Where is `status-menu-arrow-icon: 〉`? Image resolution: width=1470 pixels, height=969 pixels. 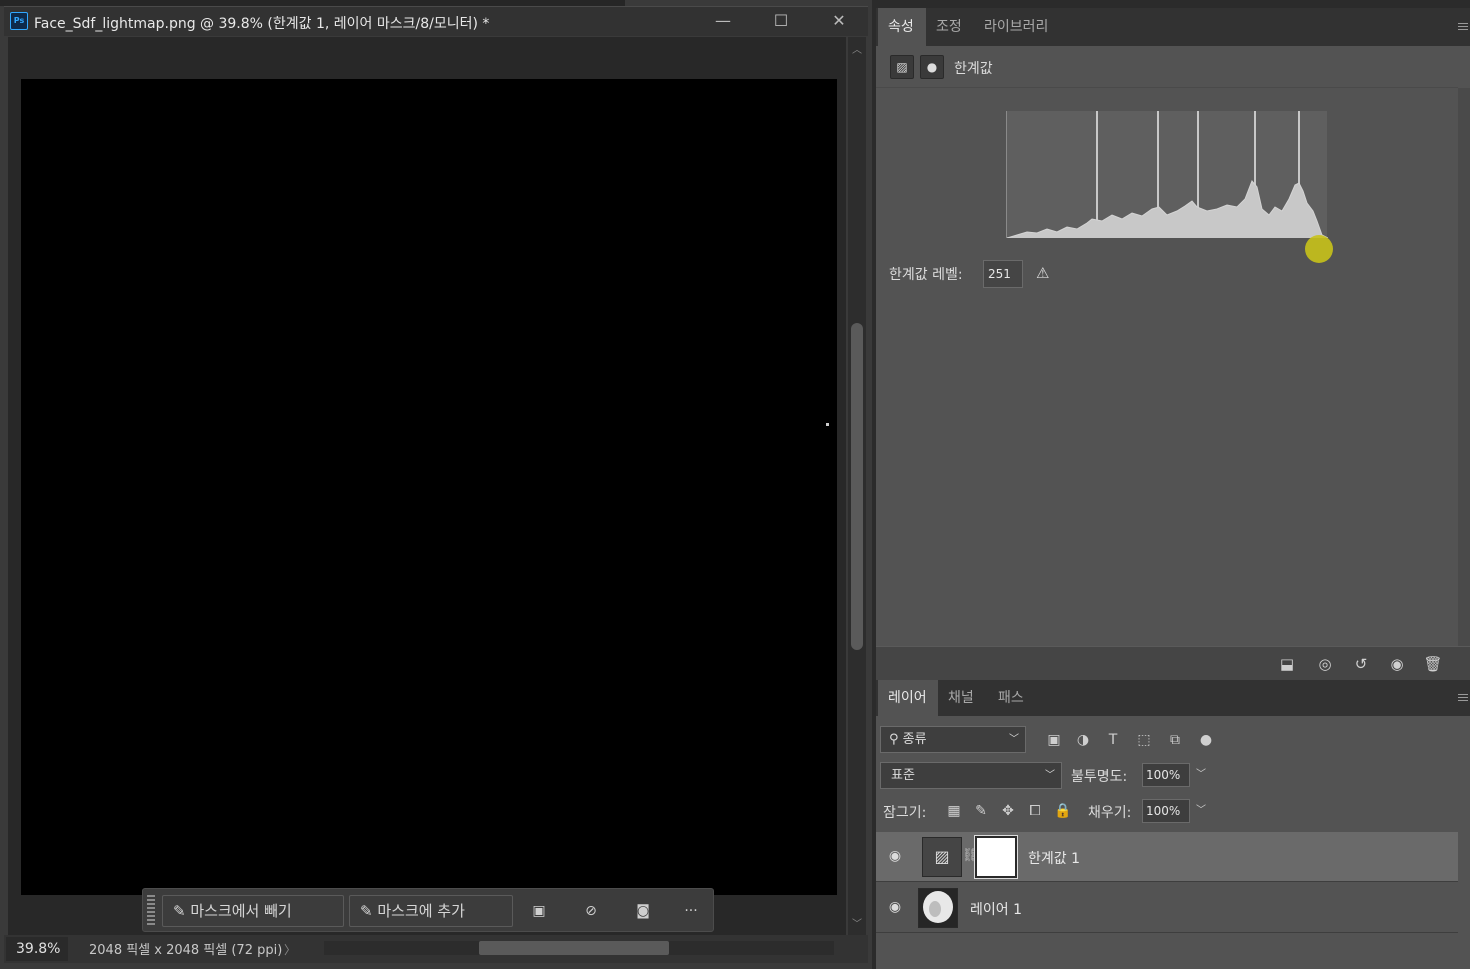
status-menu-arrow-icon: 〉 is located at coordinates (290, 949).